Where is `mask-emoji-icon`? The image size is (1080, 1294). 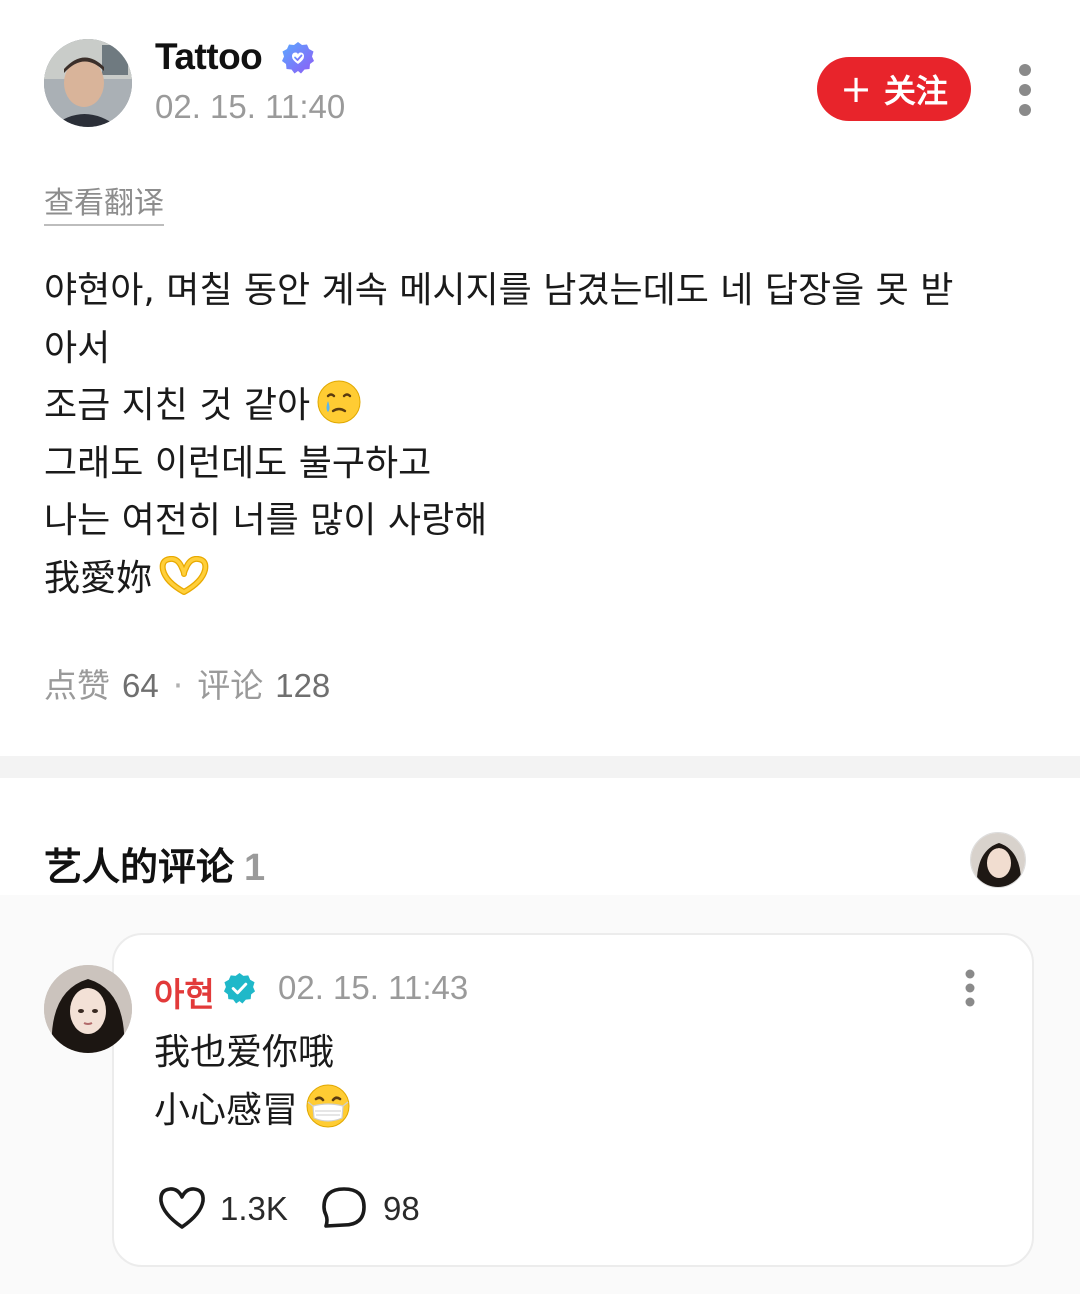 mask-emoji-icon is located at coordinates (328, 1105).